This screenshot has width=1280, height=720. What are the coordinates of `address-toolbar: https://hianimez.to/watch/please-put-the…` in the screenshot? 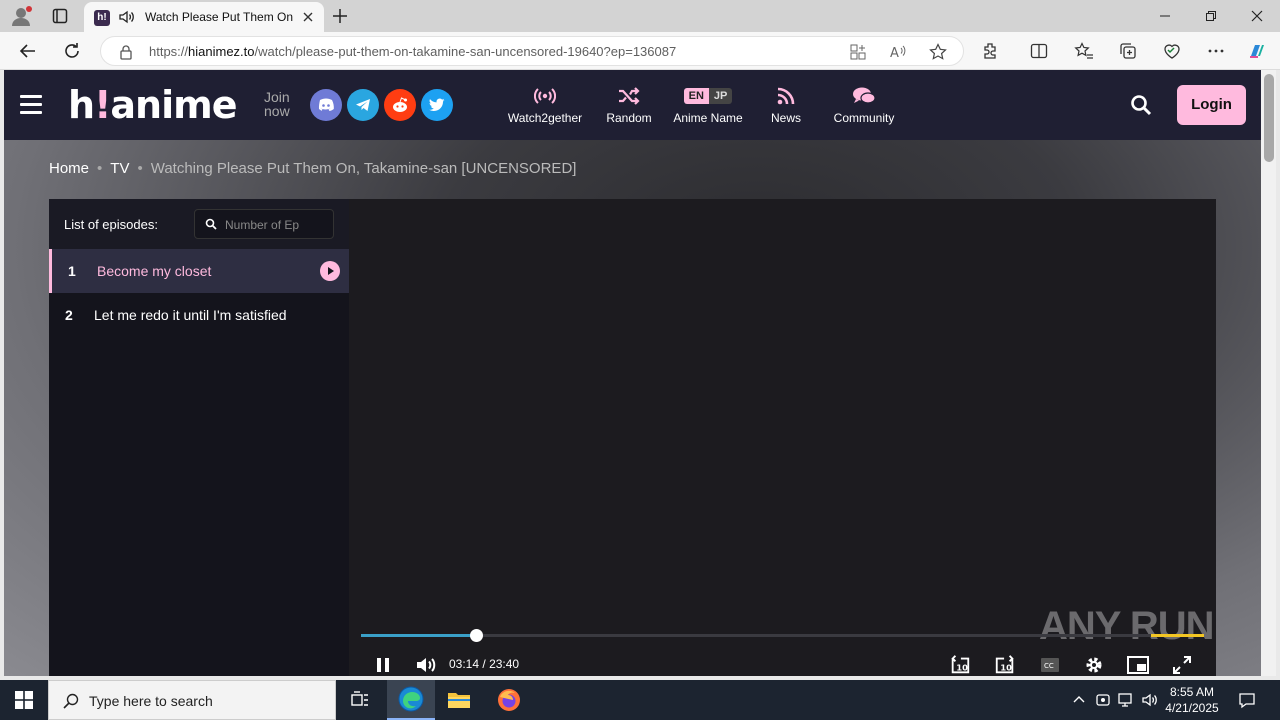 It's located at (640, 51).